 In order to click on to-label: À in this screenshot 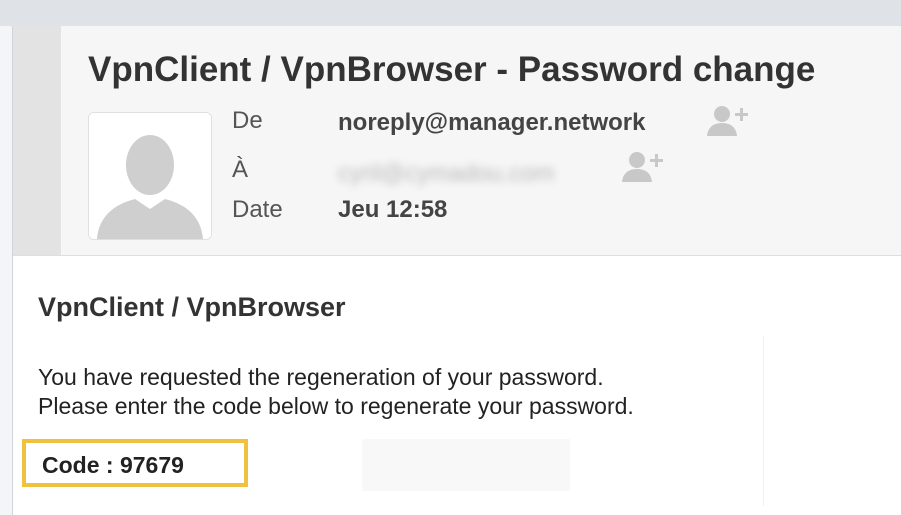, I will do `click(240, 169)`.